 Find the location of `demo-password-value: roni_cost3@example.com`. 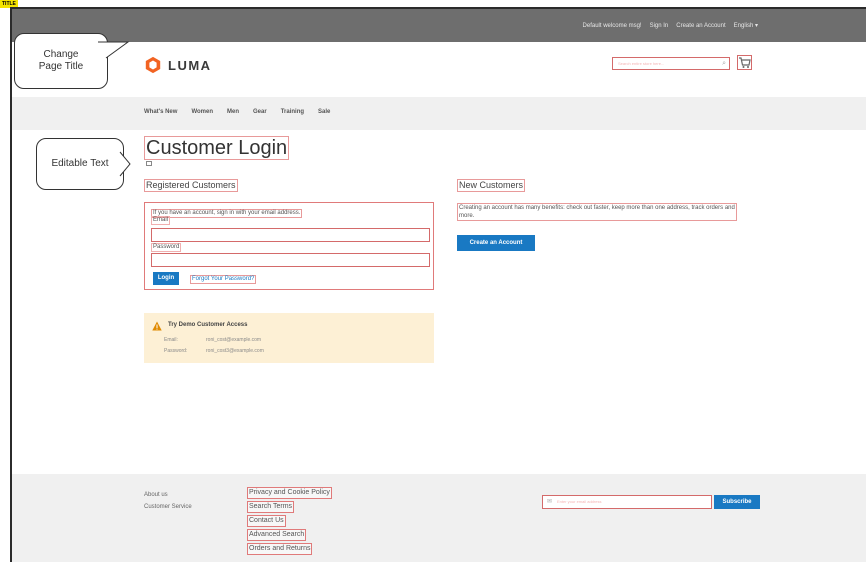

demo-password-value: roni_cost3@example.com is located at coordinates (235, 351).